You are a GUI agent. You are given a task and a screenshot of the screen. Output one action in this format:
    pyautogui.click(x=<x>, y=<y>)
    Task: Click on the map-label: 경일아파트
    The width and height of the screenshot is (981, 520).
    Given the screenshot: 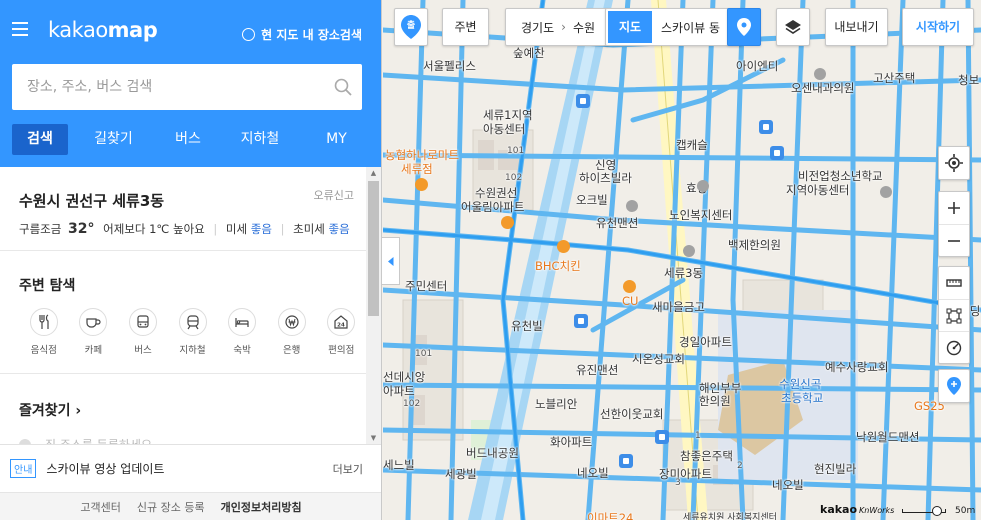 What is the action you would take?
    pyautogui.click(x=705, y=342)
    